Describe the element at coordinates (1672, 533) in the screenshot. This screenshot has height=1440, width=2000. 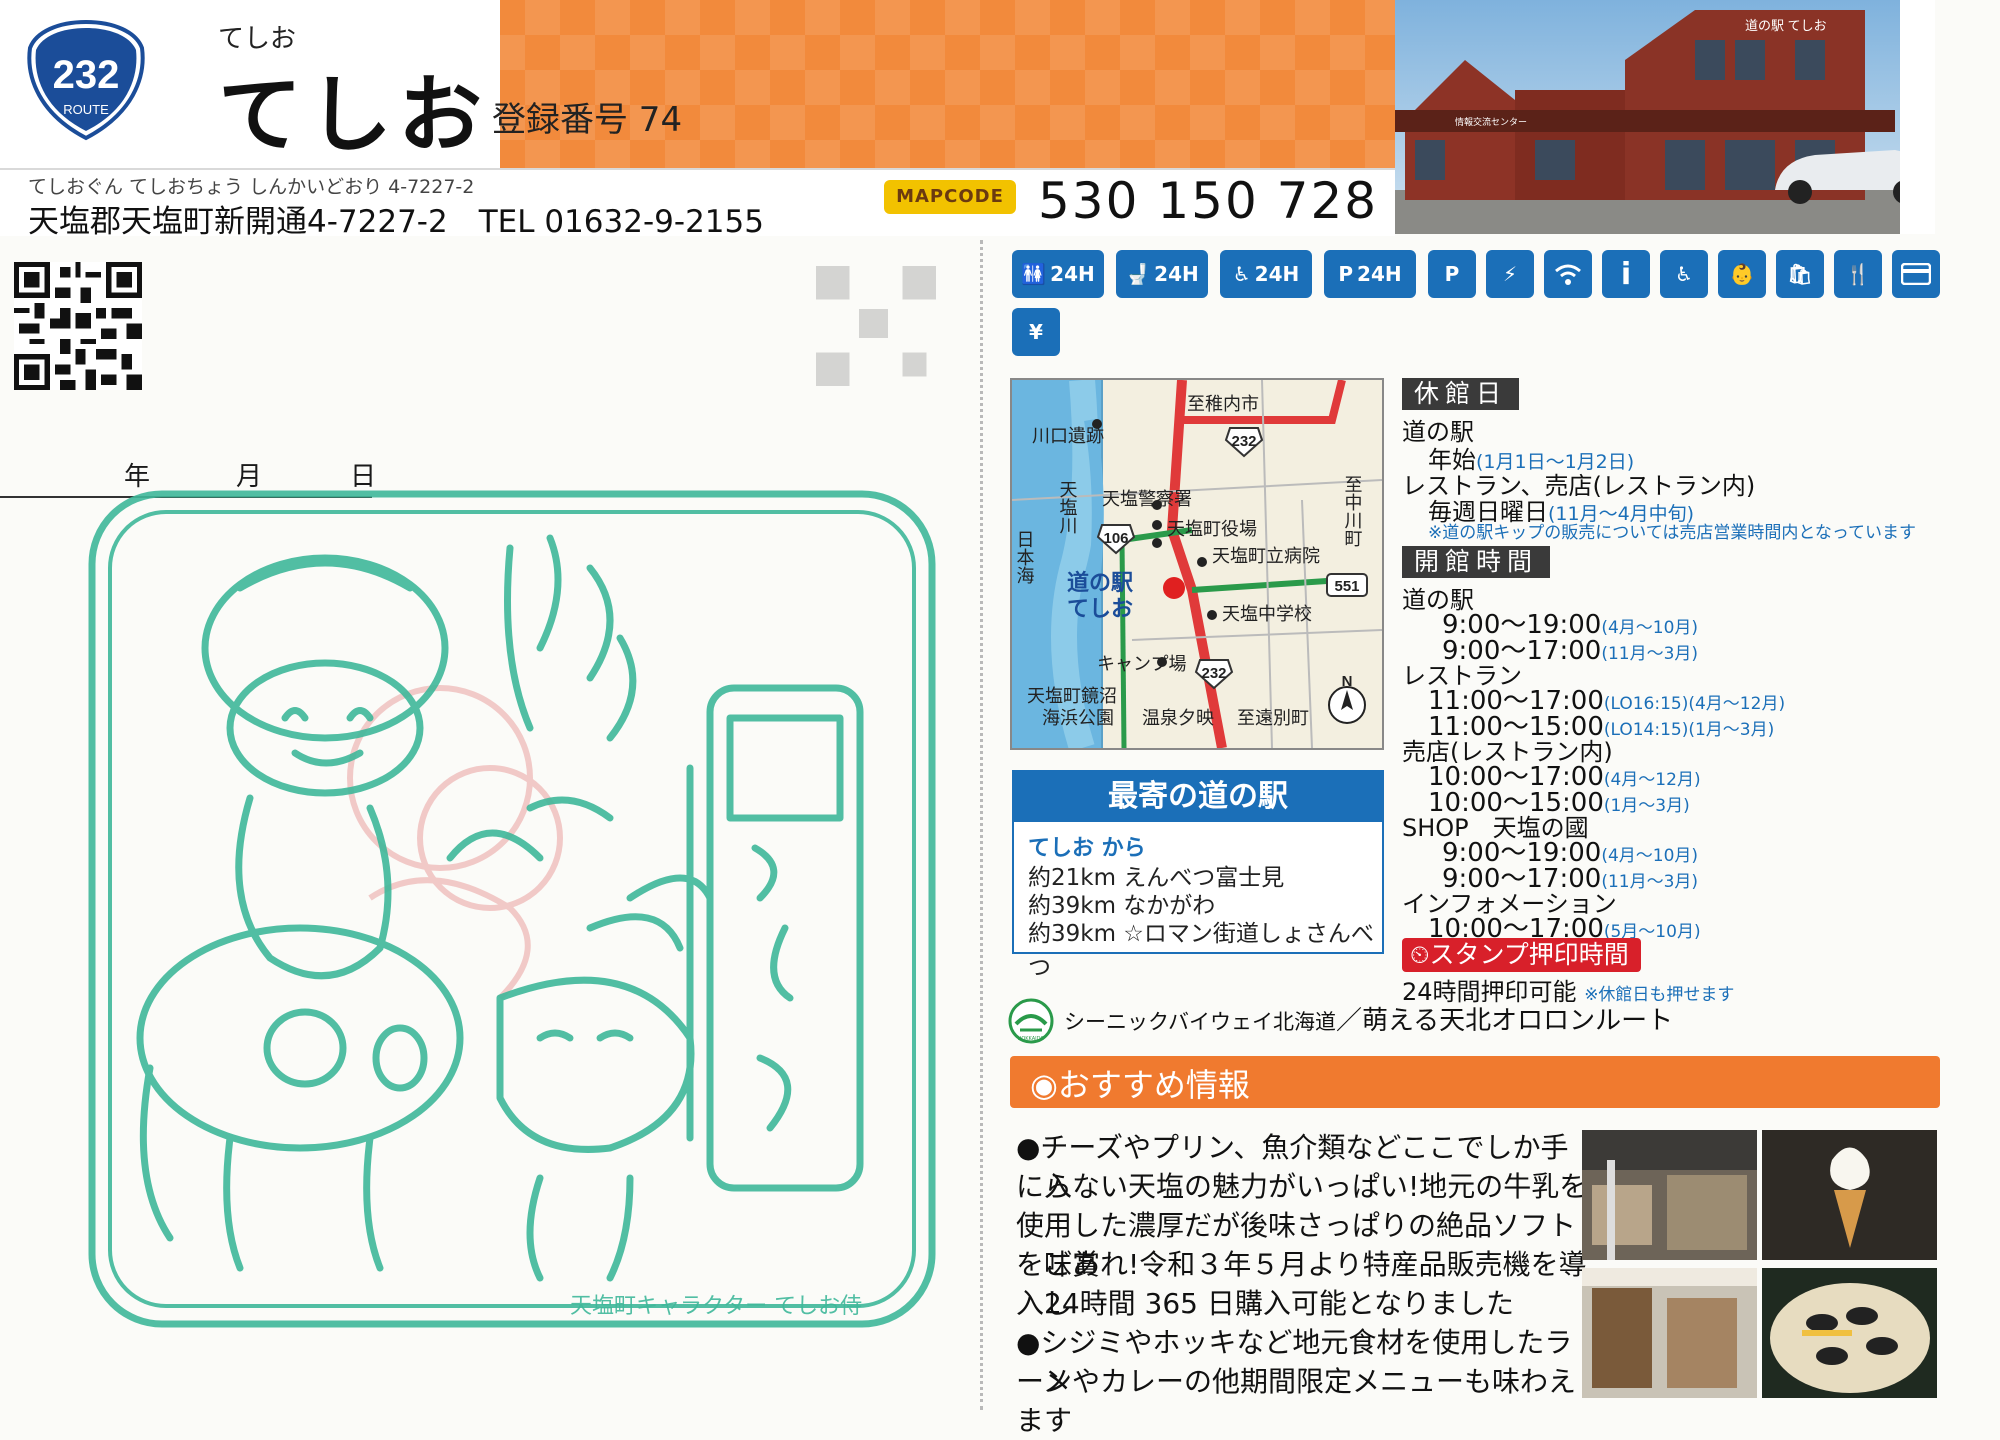
I see `closed-note: ※道の駅キップの販売については売店営業時間内となっています` at that location.